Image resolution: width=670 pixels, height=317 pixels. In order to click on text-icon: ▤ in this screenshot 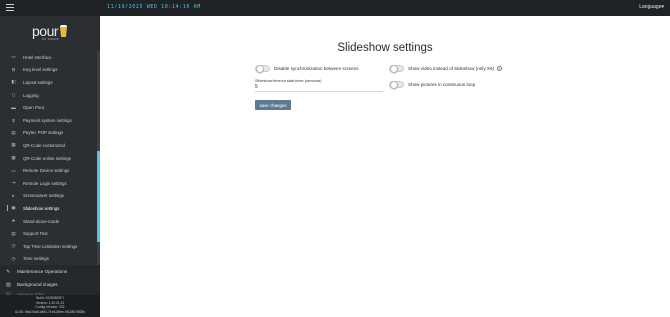, I will do `click(13, 233)`.